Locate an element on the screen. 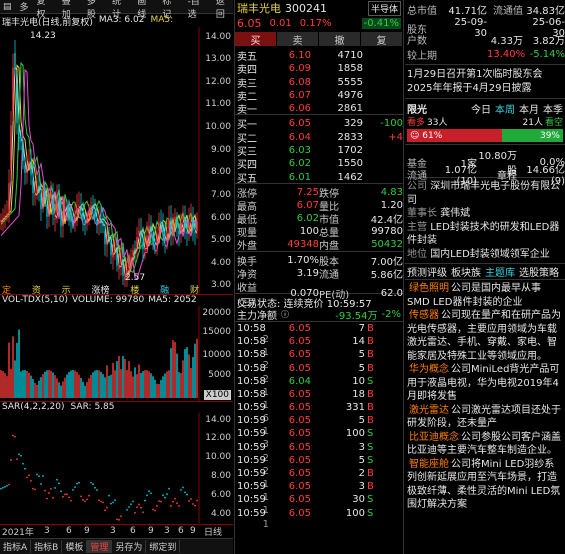 This screenshot has width=565, height=554. theme-tag: 华为概念 is located at coordinates (429, 370).